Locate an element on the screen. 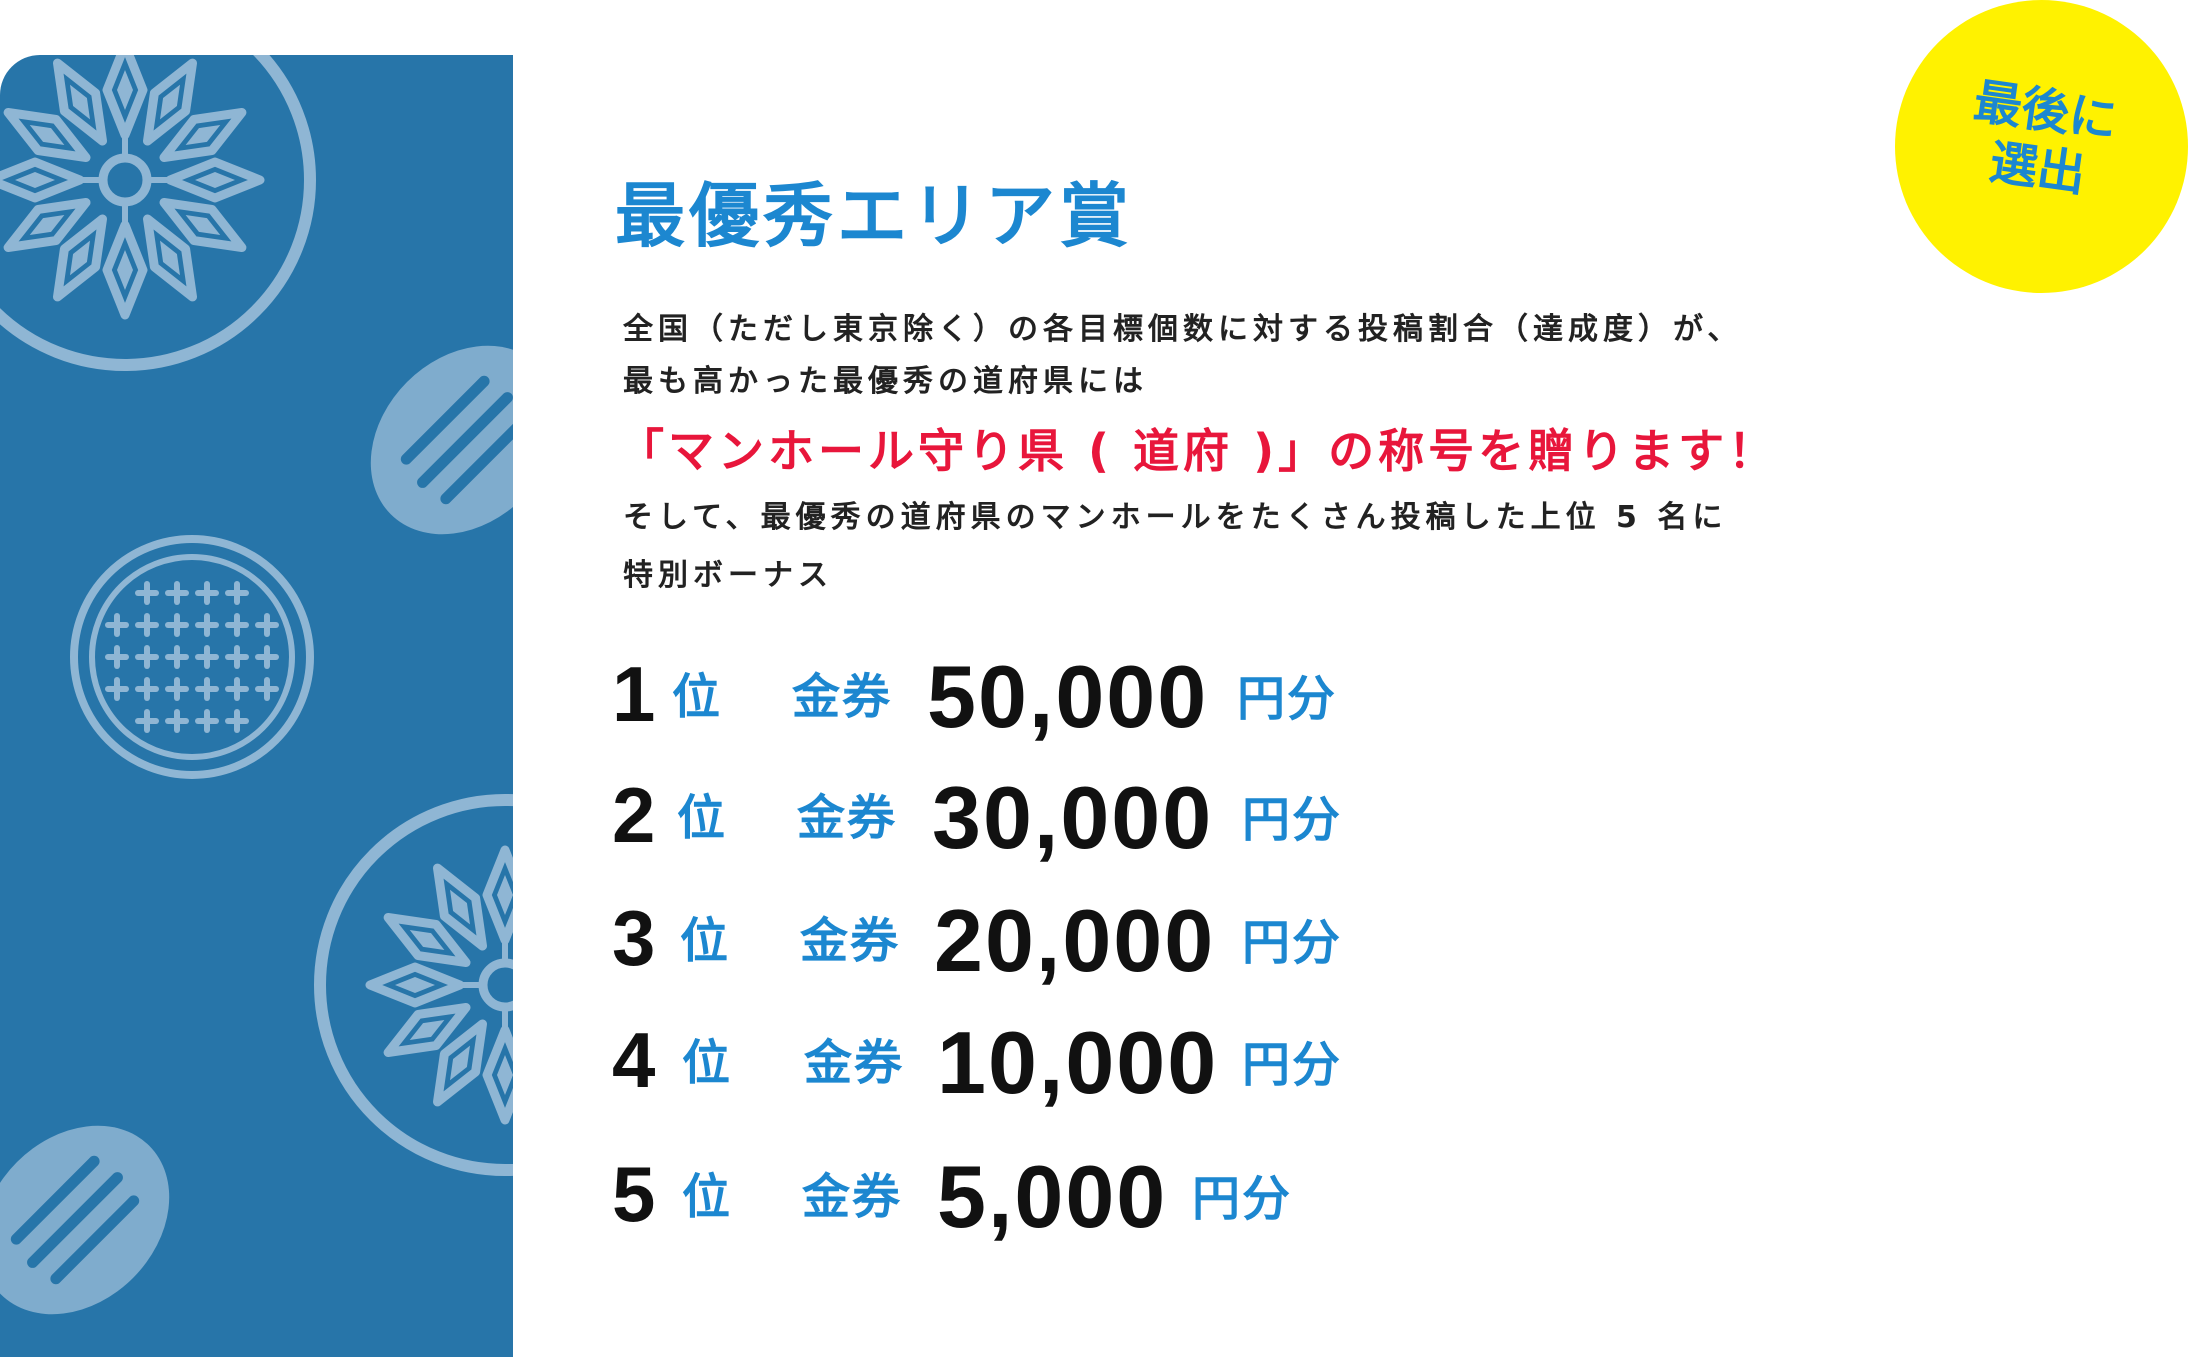 This screenshot has height=1357, width=2190. badge-text: 最後に 選出 is located at coordinates (2039, 140).